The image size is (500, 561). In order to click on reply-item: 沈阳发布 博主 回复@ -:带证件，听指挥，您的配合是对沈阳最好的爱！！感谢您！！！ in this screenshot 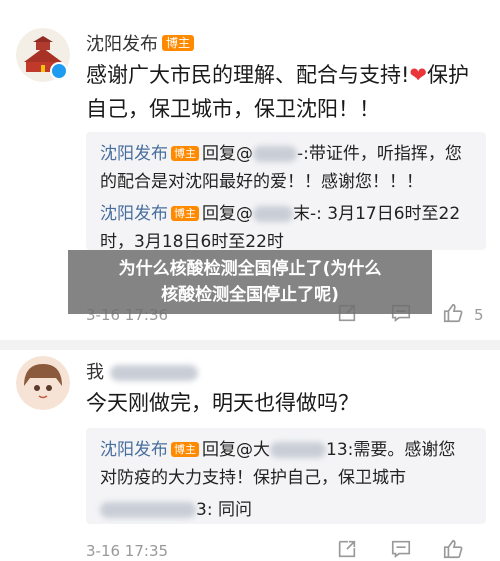, I will do `click(286, 168)`.